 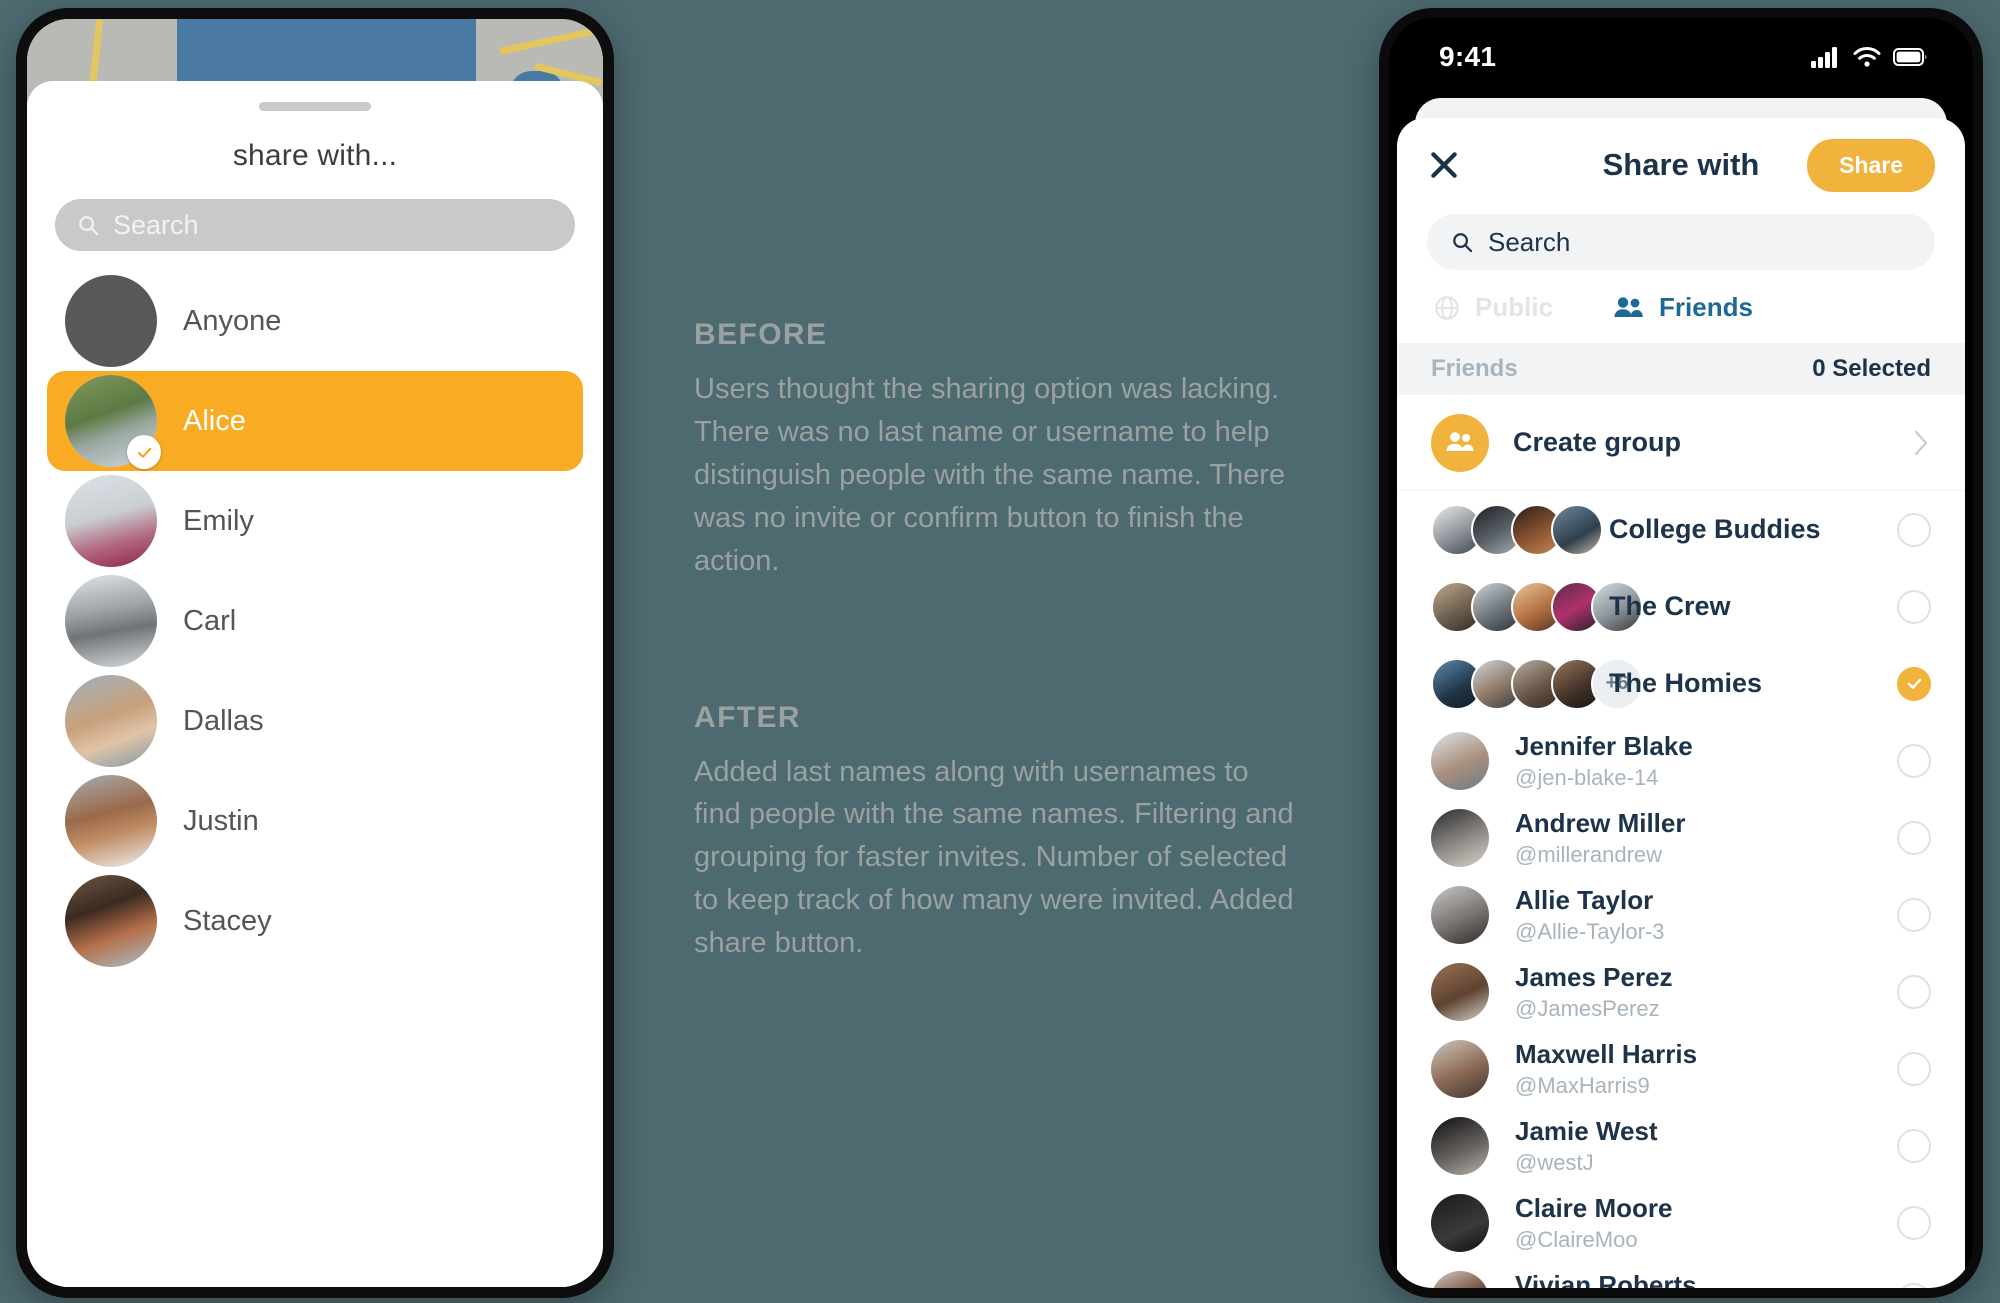 I want to click on friend-name: Allie Taylor, so click(x=1584, y=899).